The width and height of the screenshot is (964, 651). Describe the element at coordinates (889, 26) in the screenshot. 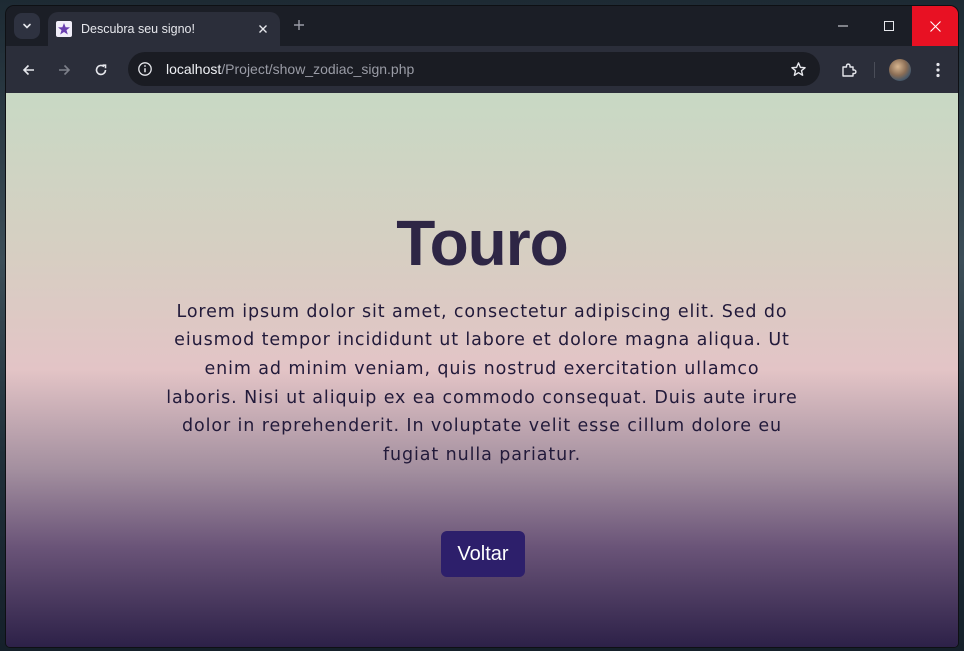

I see `maximize-icon` at that location.